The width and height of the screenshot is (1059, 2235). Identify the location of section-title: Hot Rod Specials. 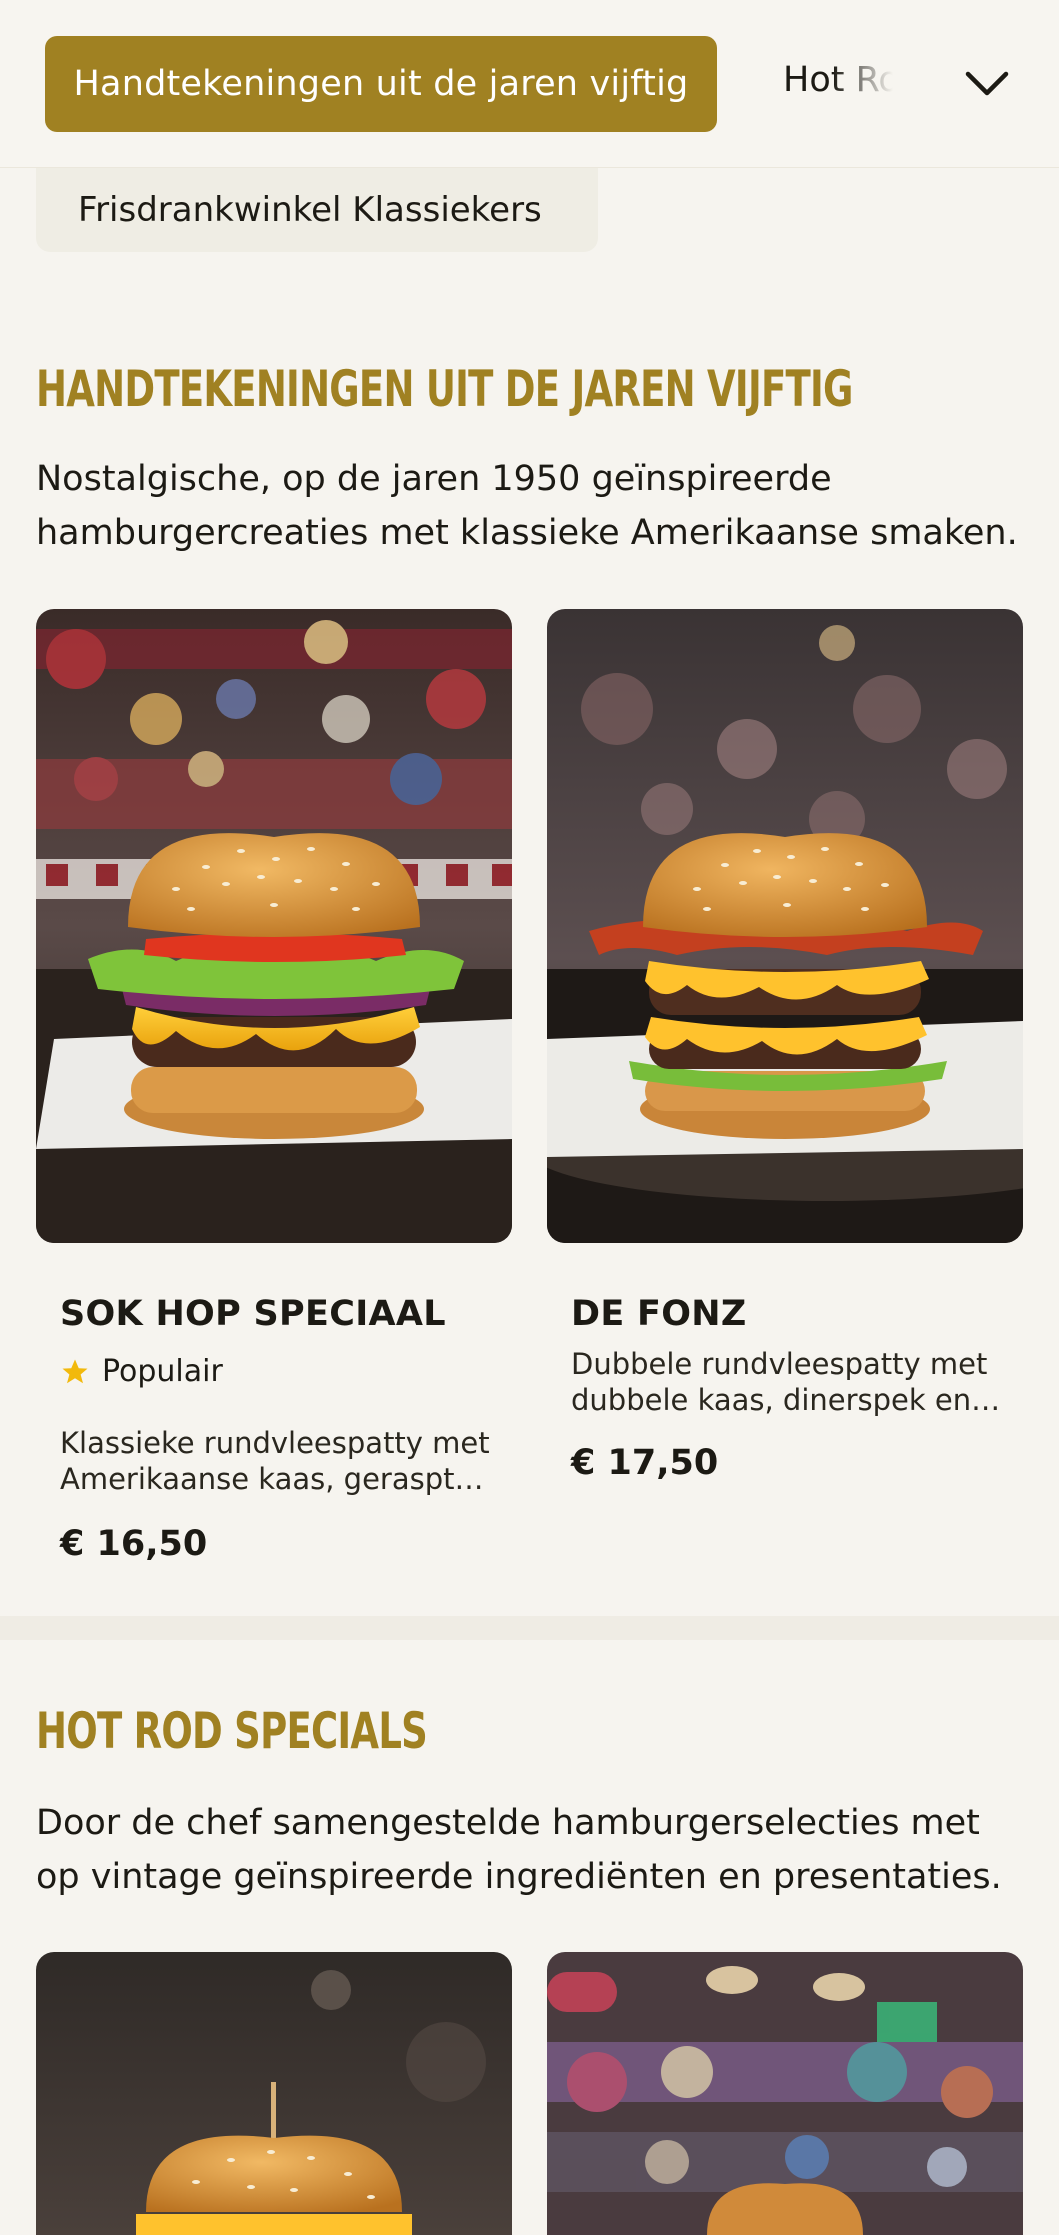
(232, 1731).